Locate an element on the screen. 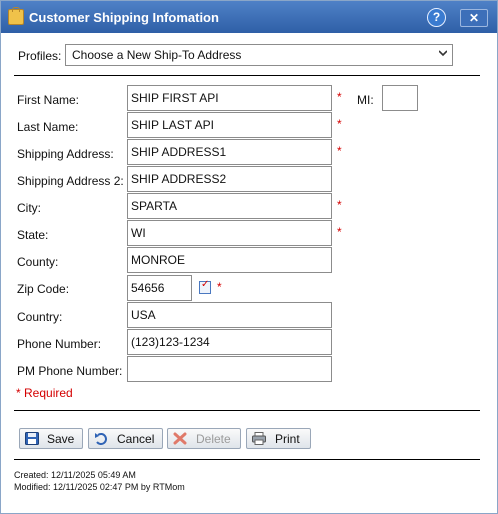  created-info: Created: 12/11/2025 05:49 AM is located at coordinates (75, 475).